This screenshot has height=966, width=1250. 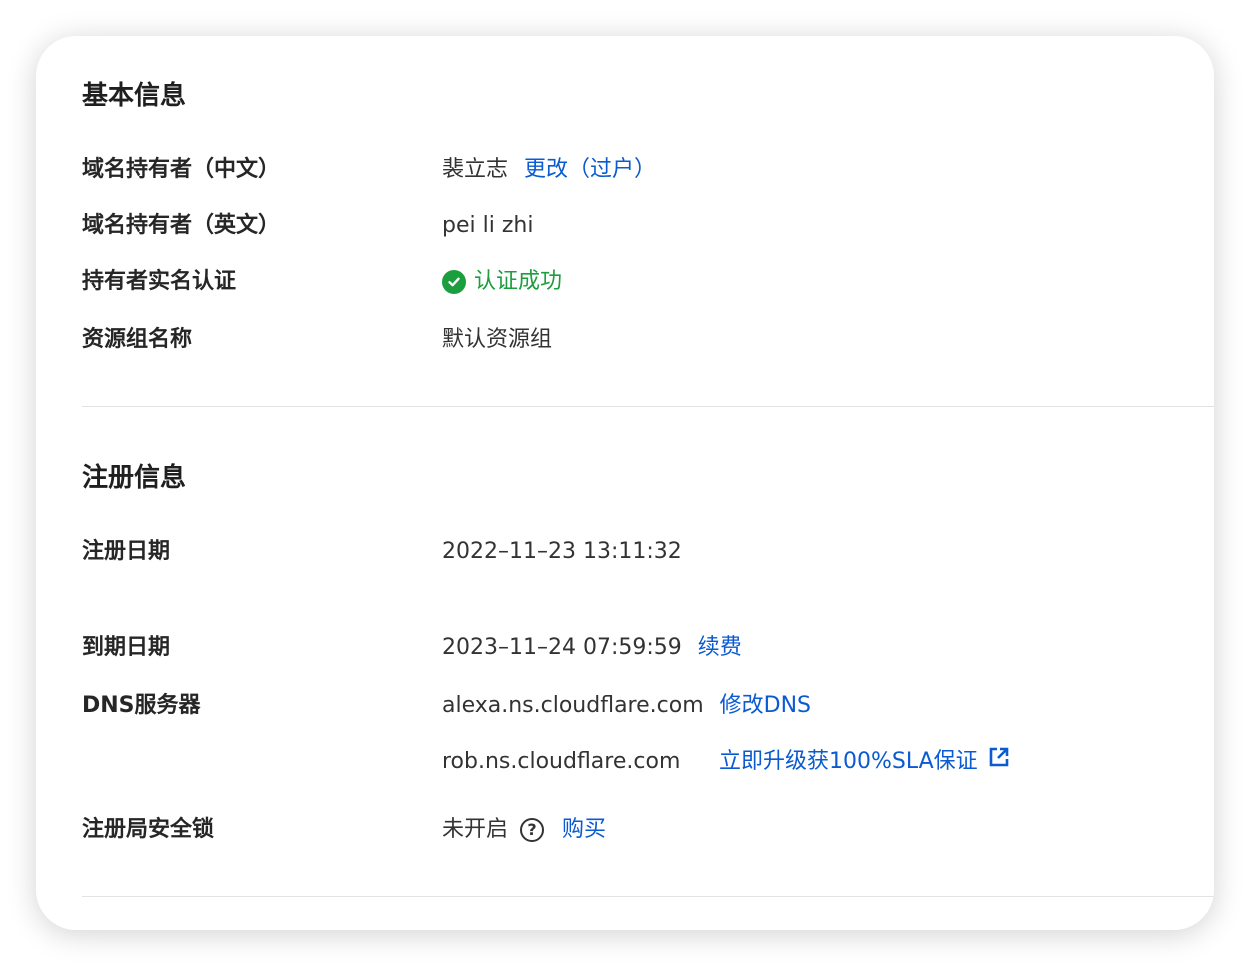 I want to click on dns-label: DNS服务器, so click(x=141, y=705).